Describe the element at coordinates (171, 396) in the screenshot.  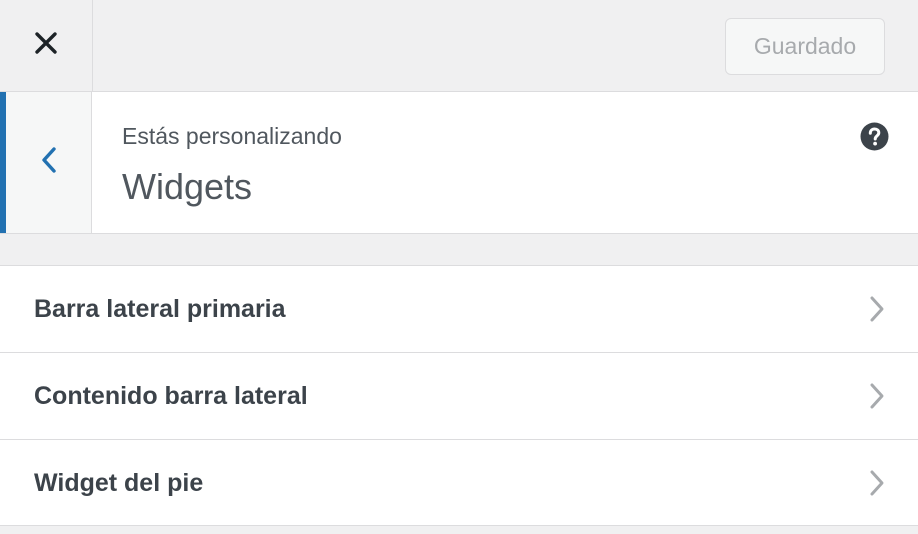
I see `section-label: Contenido barra lateral` at that location.